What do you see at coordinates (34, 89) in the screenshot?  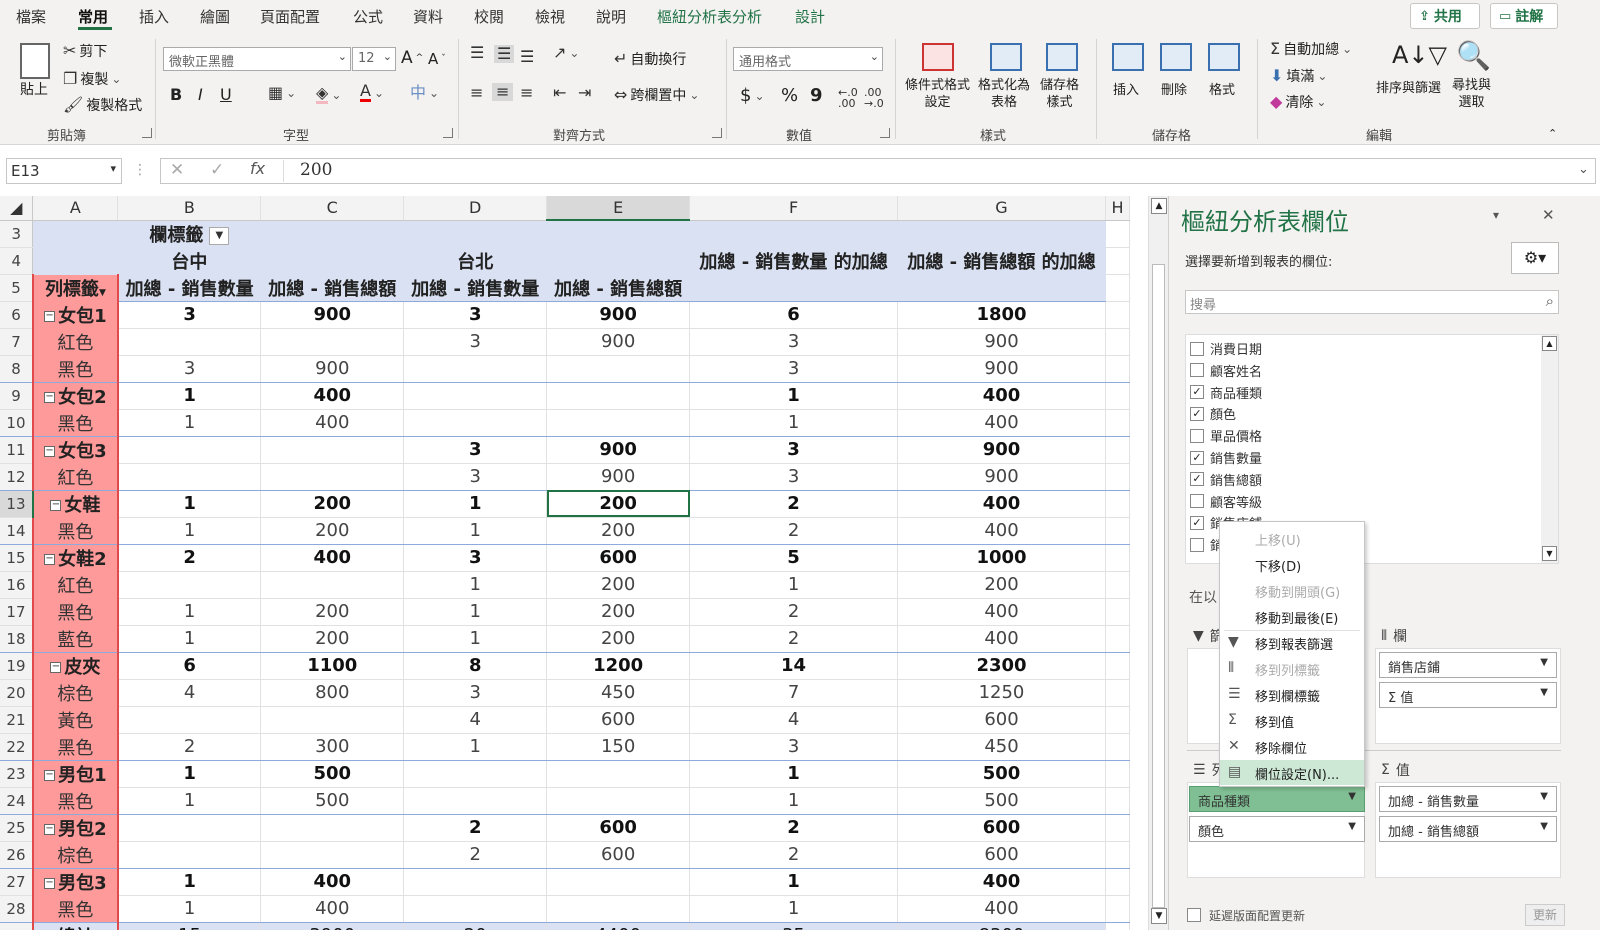 I see `paste-button: 貼上` at bounding box center [34, 89].